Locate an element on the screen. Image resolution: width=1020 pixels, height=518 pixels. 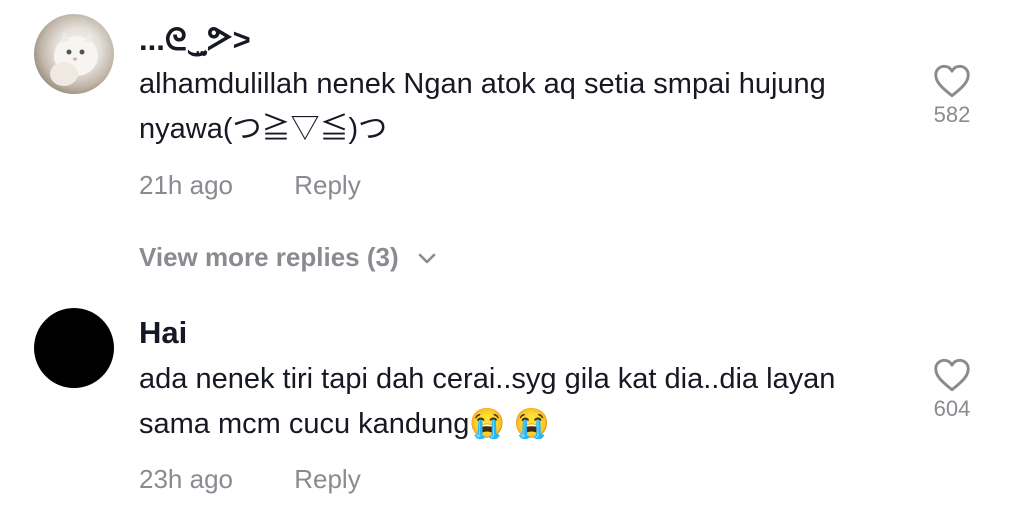
like-button: 604 is located at coordinates (952, 390).